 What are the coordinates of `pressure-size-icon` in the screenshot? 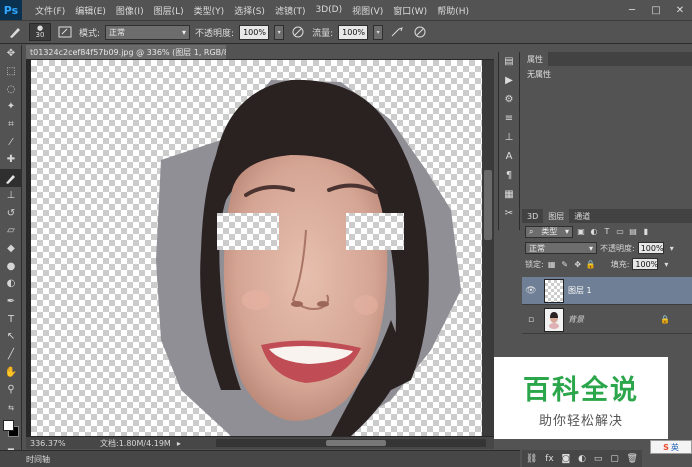 It's located at (420, 32).